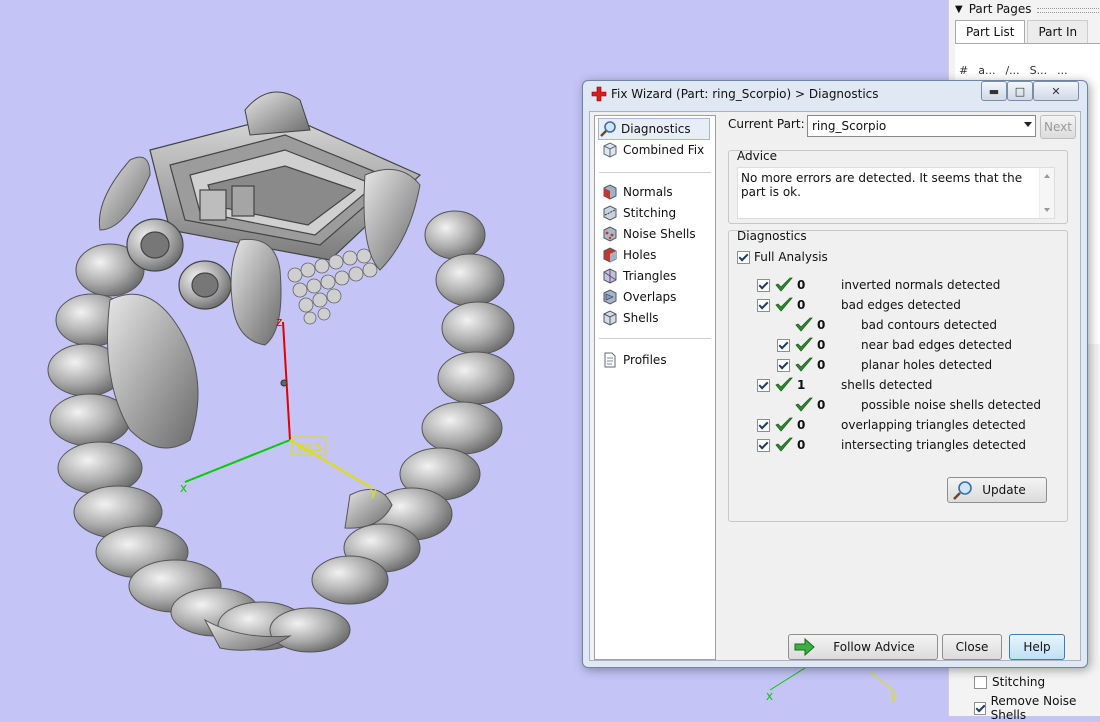 This screenshot has width=1100, height=722. What do you see at coordinates (990, 31) in the screenshot?
I see `tab-part-list: Part List` at bounding box center [990, 31].